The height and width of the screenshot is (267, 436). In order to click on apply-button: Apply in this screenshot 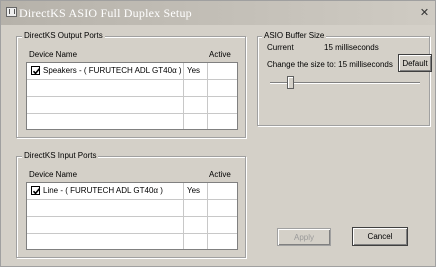, I will do `click(304, 237)`.